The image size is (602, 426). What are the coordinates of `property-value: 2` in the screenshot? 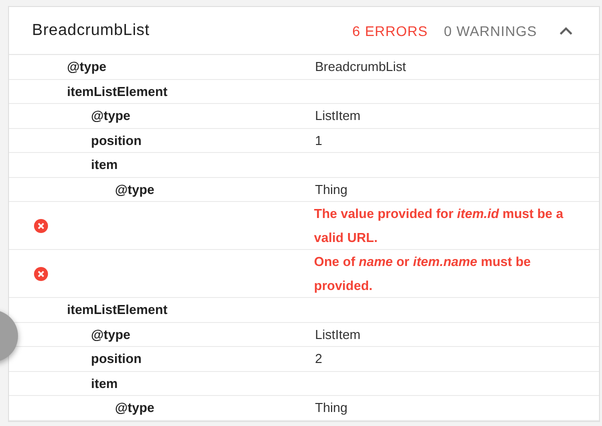 It's located at (318, 358).